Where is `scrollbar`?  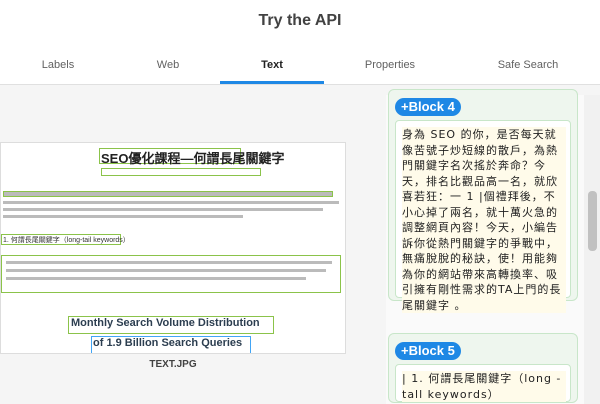
scrollbar is located at coordinates (592, 249).